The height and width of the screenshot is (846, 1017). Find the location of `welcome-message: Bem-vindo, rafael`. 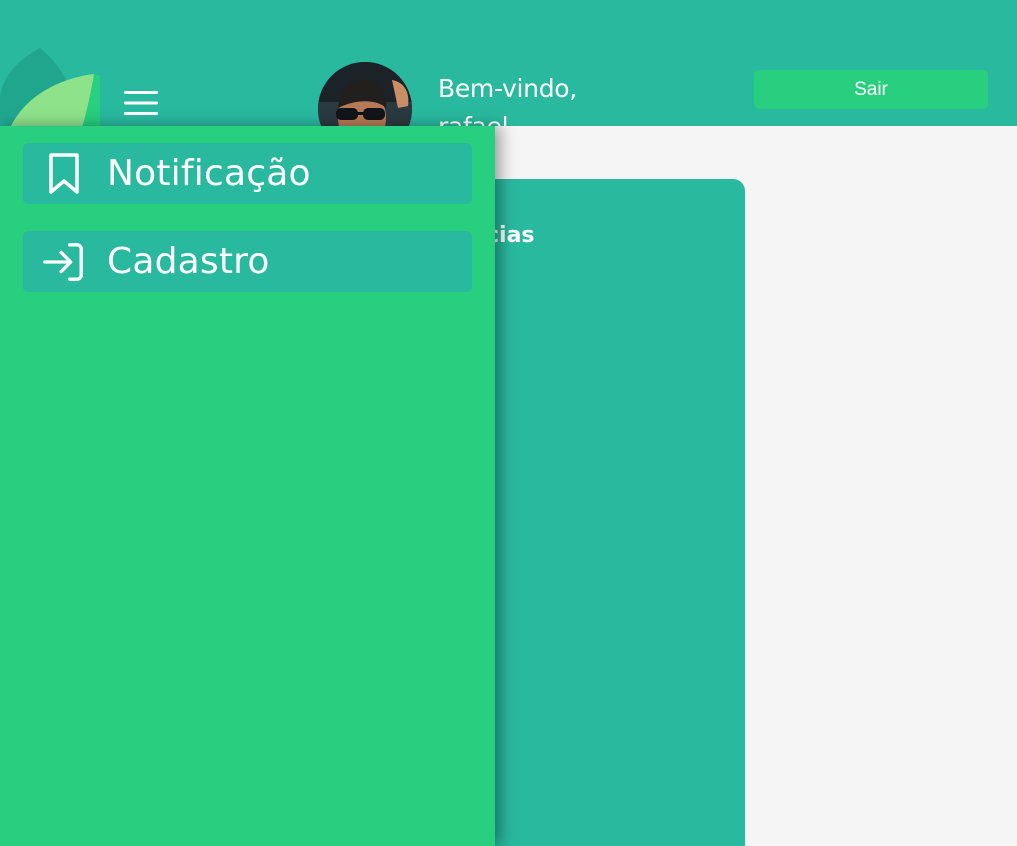

welcome-message: Bem-vindo, rafael is located at coordinates (553, 98).